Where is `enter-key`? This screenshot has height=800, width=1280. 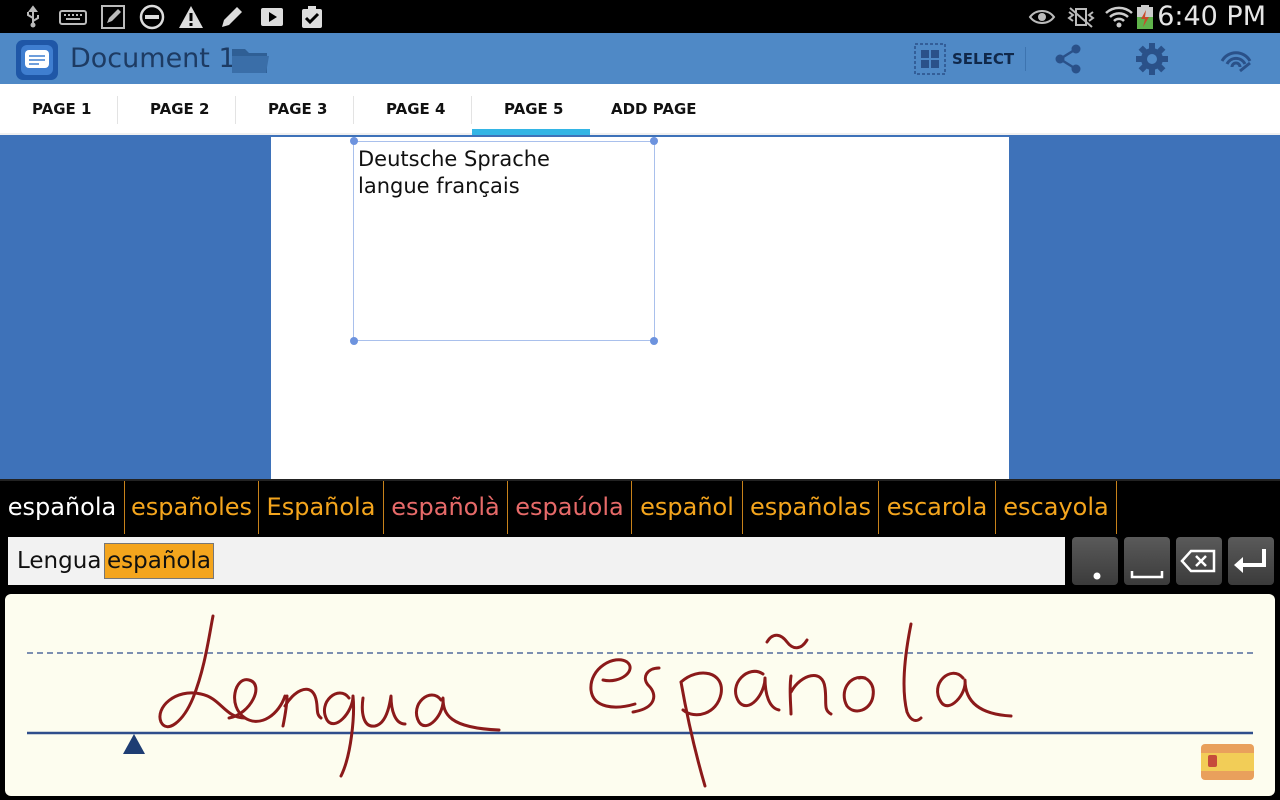 enter-key is located at coordinates (1251, 561).